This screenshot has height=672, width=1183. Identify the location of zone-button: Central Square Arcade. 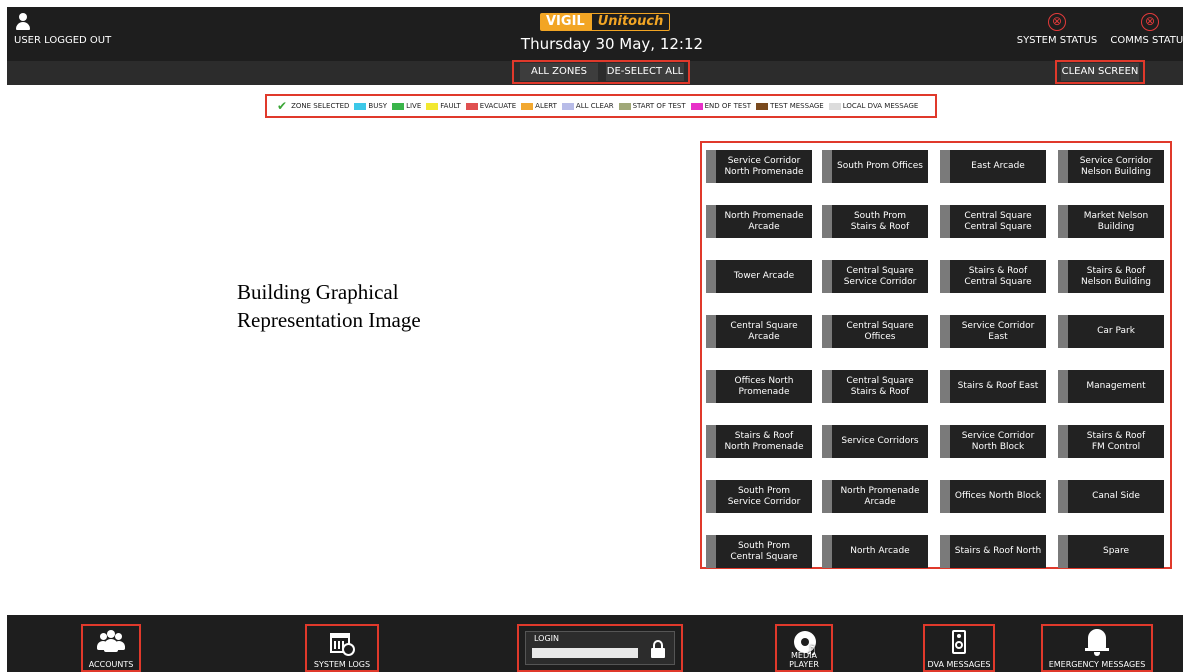
(759, 331).